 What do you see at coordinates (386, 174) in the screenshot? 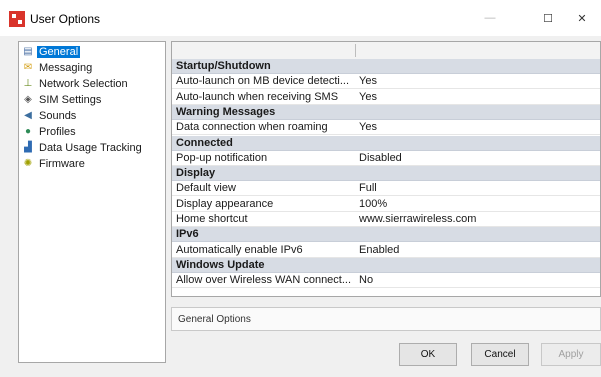
I see `grid-section-row: Display` at bounding box center [386, 174].